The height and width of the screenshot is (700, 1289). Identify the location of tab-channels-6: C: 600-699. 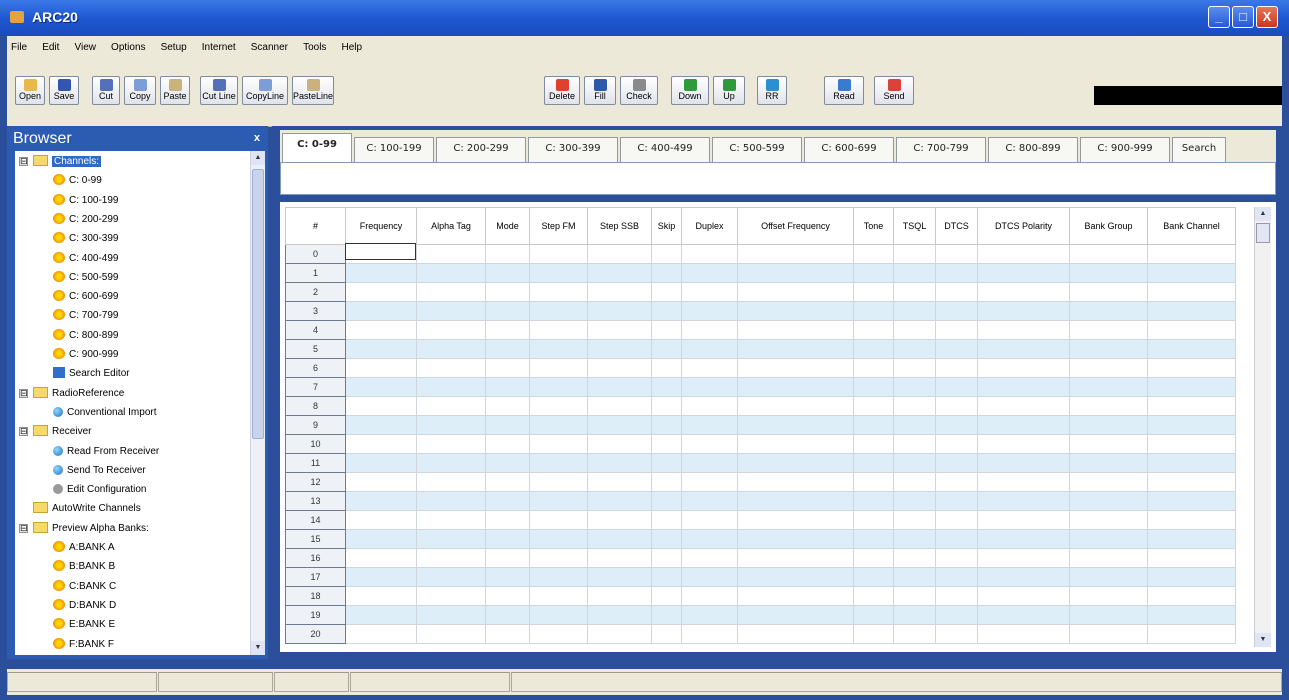
(849, 149).